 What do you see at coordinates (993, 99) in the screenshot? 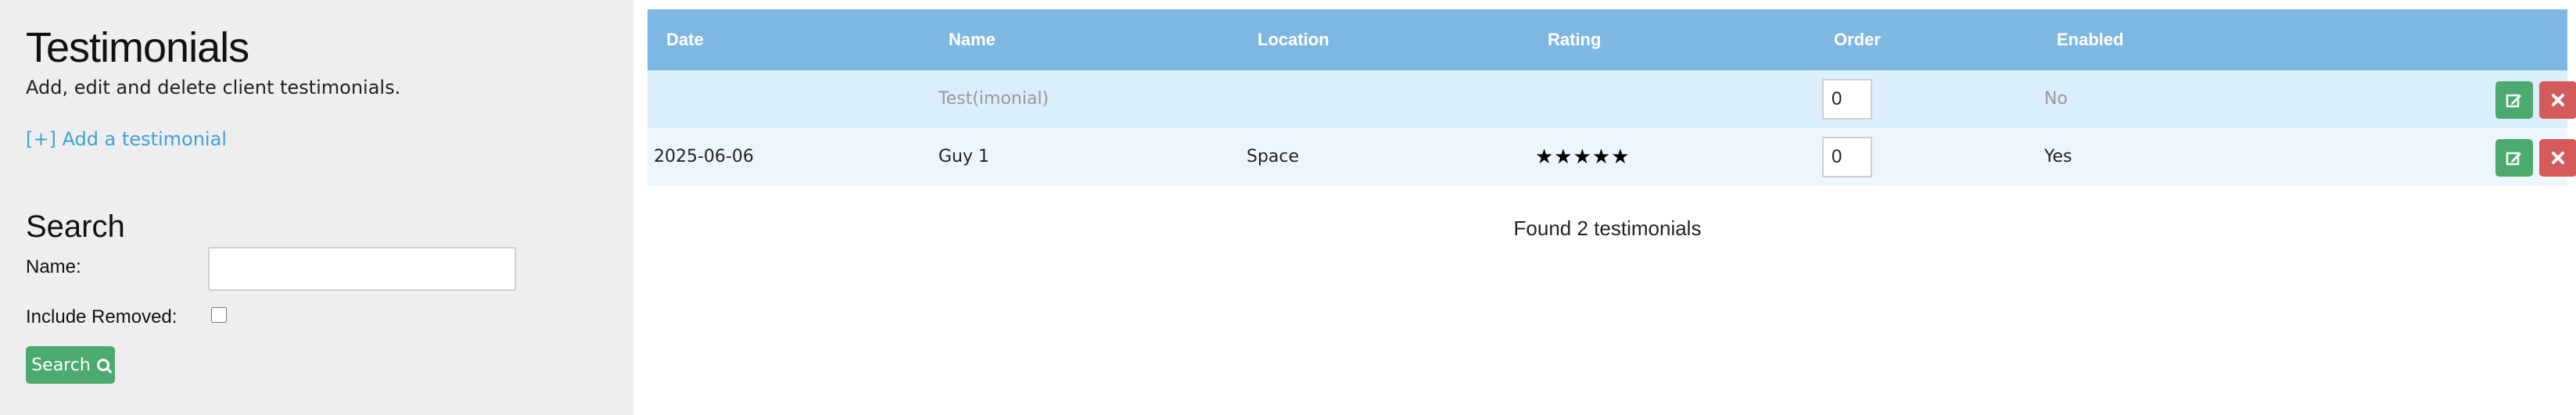
I see `cell-name: Test(imonial)` at bounding box center [993, 99].